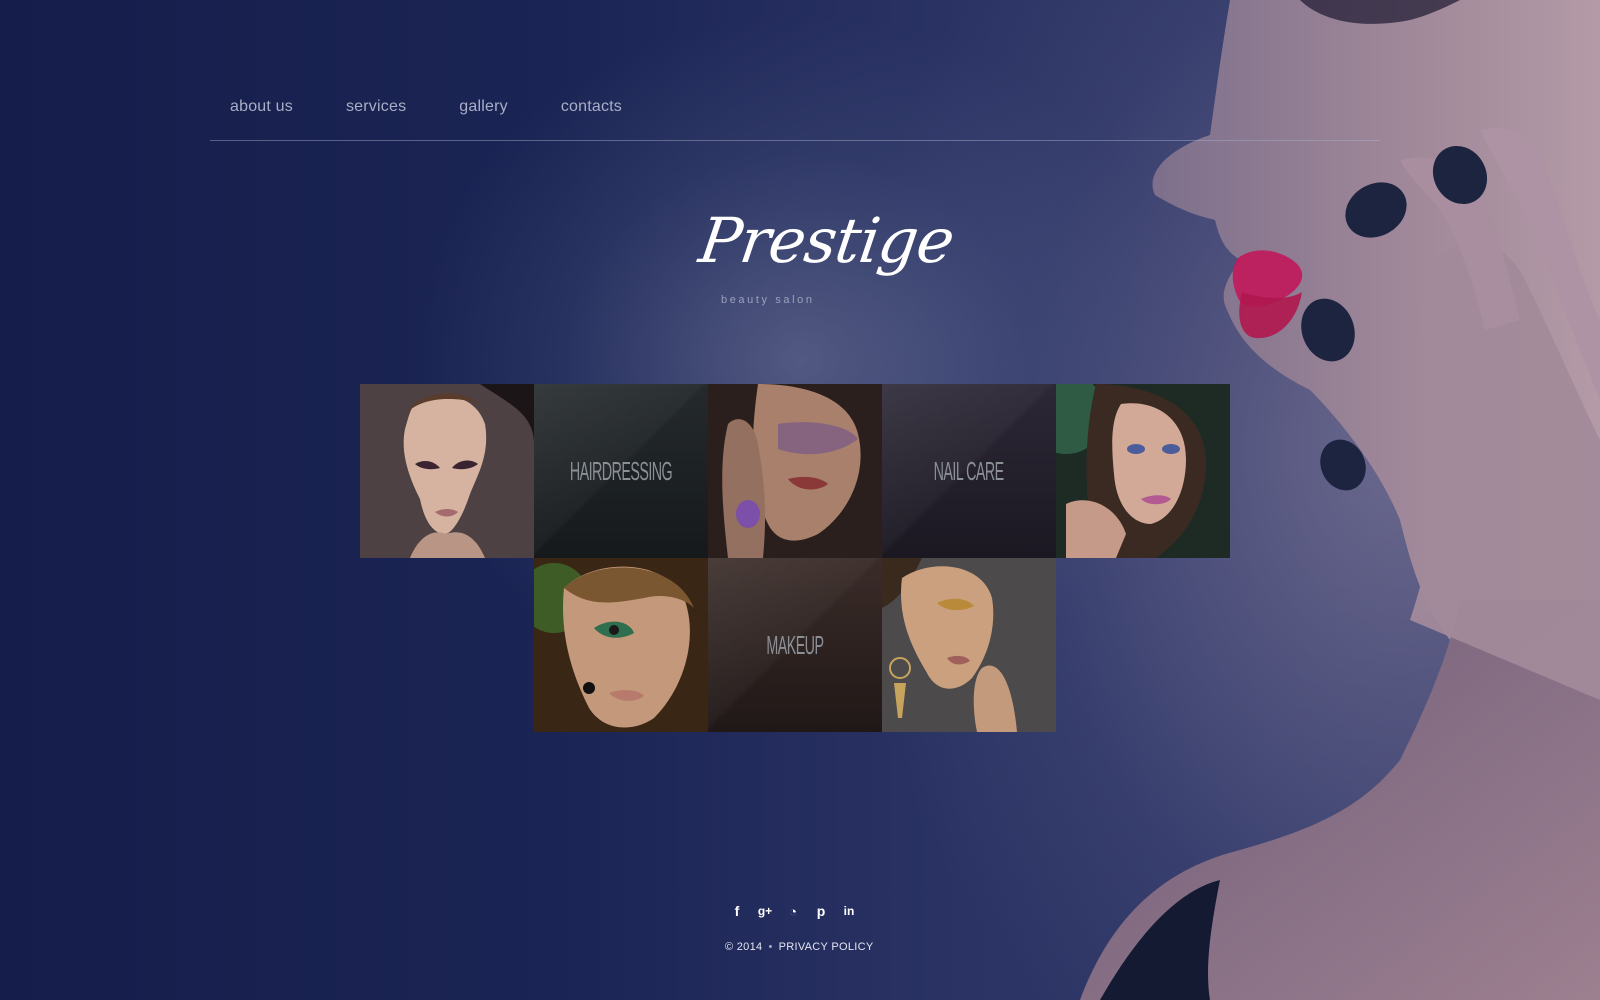 Image resolution: width=1600 pixels, height=1000 pixels. What do you see at coordinates (849, 911) in the screenshot?
I see `linkedin-icon: in` at bounding box center [849, 911].